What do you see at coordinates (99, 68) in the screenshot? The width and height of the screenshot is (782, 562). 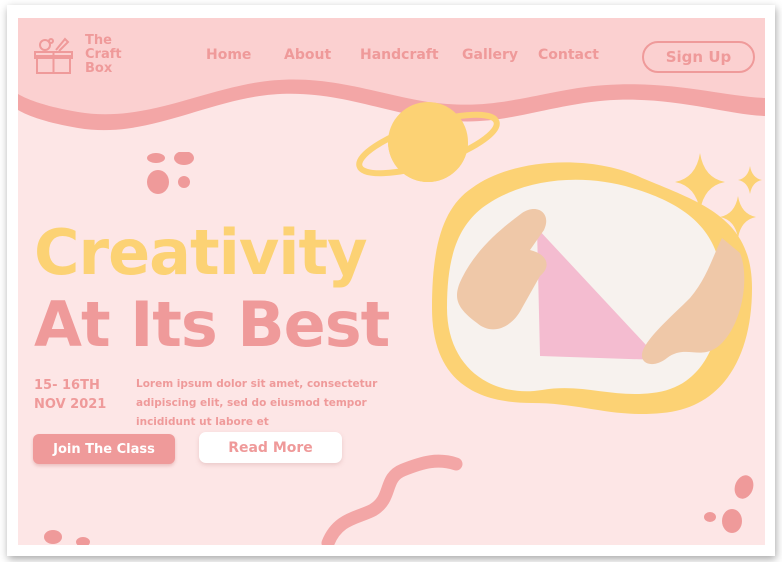 I see `brand-line-3: Box` at bounding box center [99, 68].